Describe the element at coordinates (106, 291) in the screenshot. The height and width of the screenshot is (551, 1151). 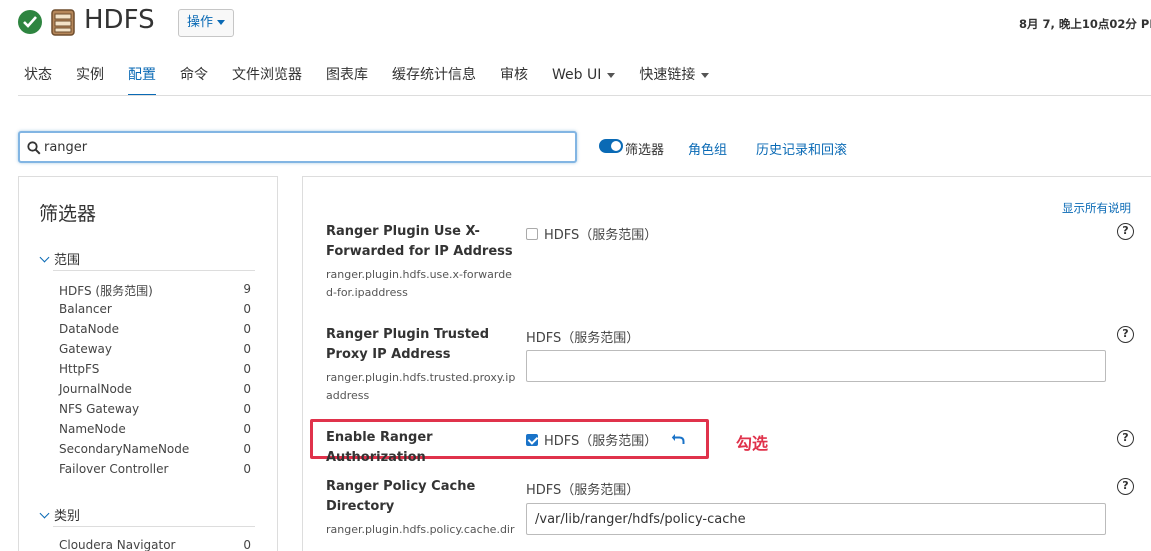
I see `filter-item-label: HDFS (服务范围)` at that location.